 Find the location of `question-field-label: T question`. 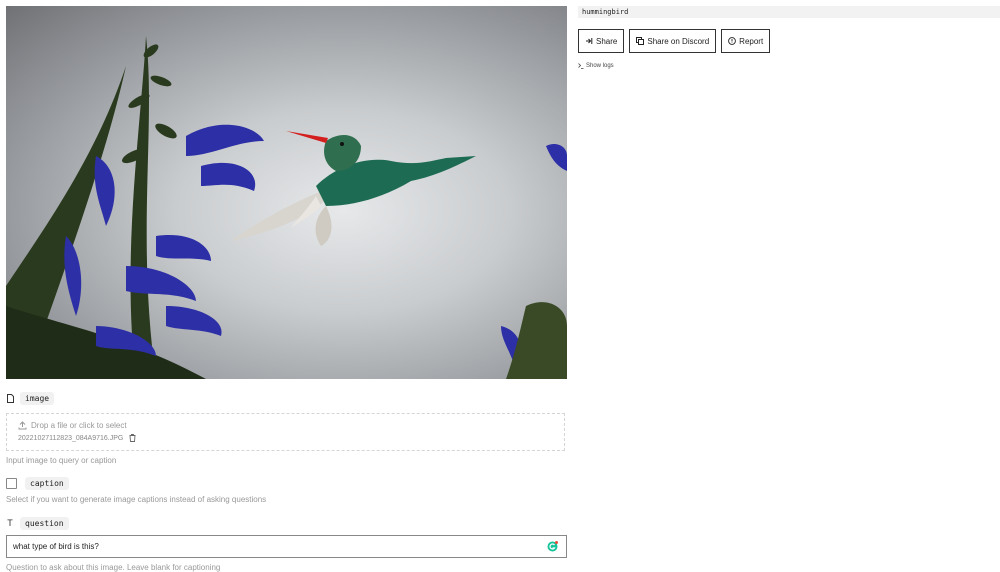

question-field-label: T question is located at coordinates (286, 523).